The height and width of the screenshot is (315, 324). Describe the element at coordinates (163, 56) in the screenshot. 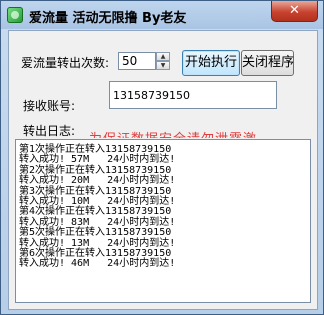

I see `stepper-up-icon: ▲` at that location.